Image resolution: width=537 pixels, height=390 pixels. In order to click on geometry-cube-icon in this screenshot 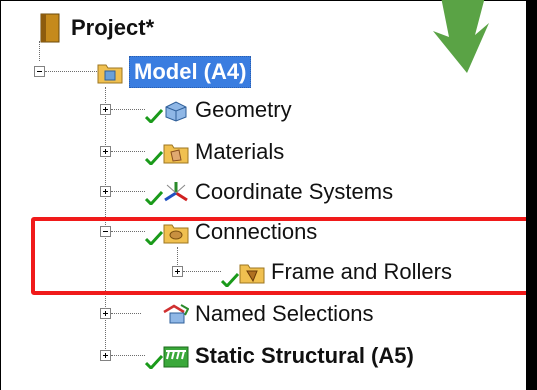, I will do `click(175, 110)`.